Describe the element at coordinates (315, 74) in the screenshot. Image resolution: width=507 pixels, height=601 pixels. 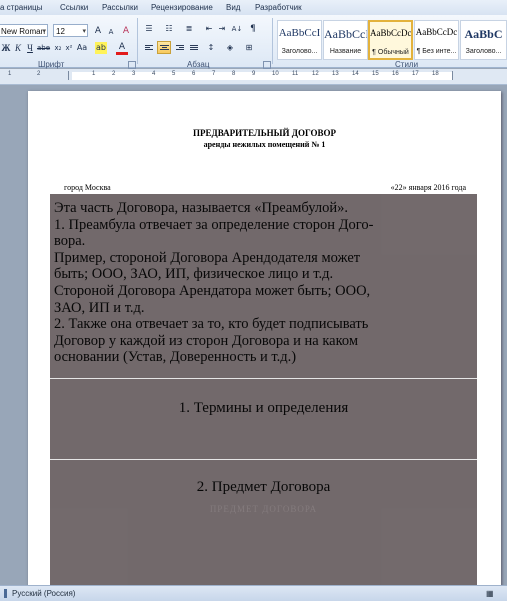
I see `ruler-number: 12` at that location.